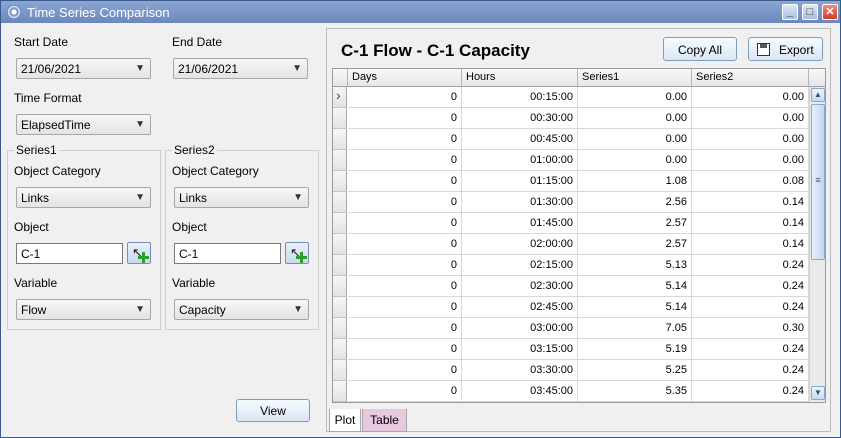  I want to click on table-cell: 5.19, so click(635, 349).